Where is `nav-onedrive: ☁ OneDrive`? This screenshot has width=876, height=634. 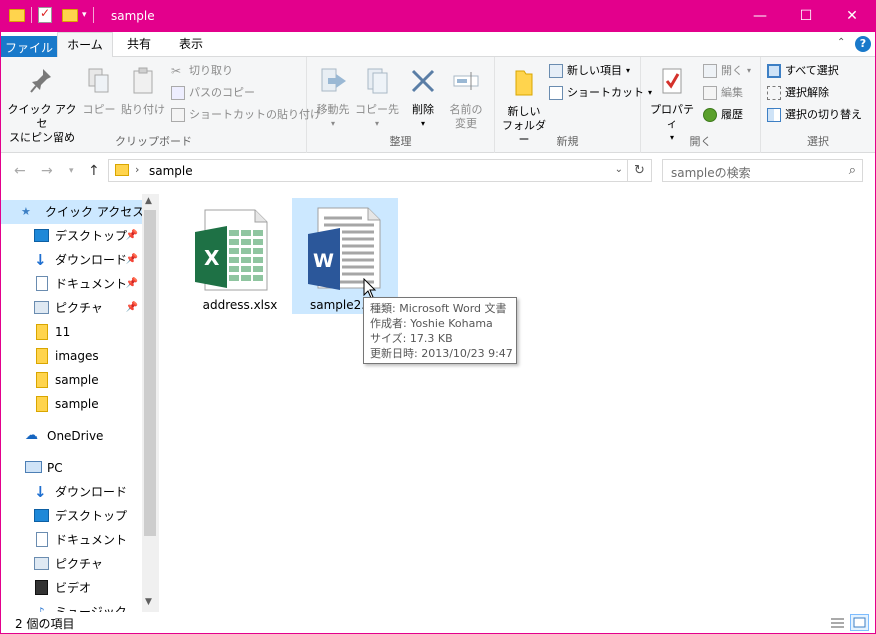 nav-onedrive: ☁ OneDrive is located at coordinates (71, 436).